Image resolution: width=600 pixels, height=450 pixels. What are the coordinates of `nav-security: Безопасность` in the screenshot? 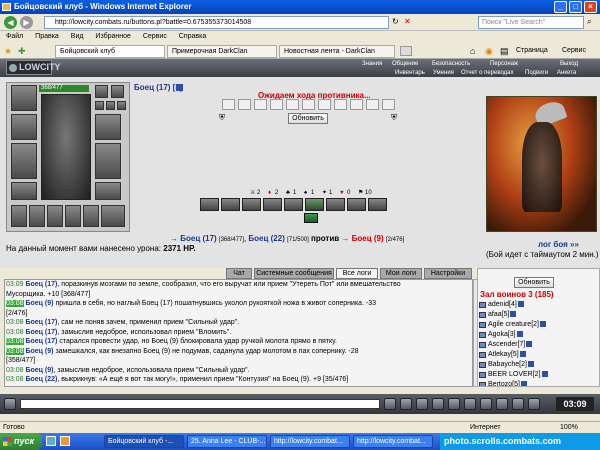 It's located at (451, 64).